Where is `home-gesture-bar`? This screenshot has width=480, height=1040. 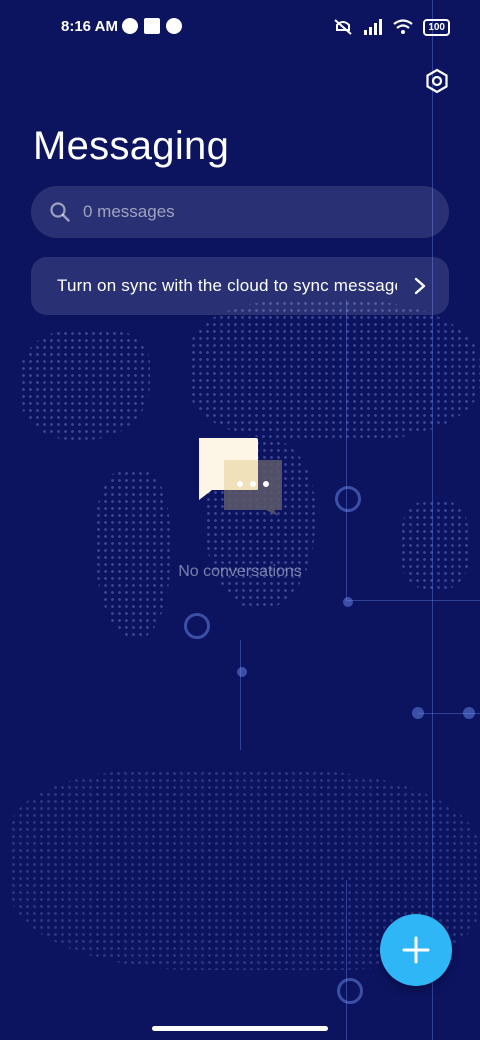
home-gesture-bar is located at coordinates (240, 1028).